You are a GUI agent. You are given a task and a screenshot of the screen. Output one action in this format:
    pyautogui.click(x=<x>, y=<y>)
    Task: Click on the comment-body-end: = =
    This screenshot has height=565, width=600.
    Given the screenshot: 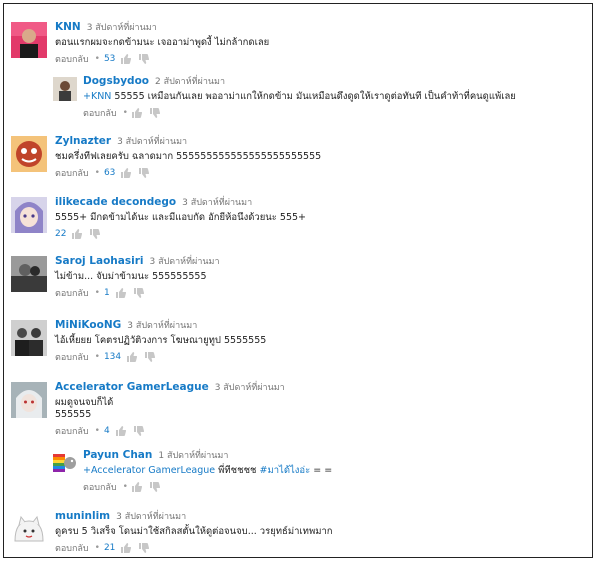 What is the action you would take?
    pyautogui.click(x=321, y=470)
    